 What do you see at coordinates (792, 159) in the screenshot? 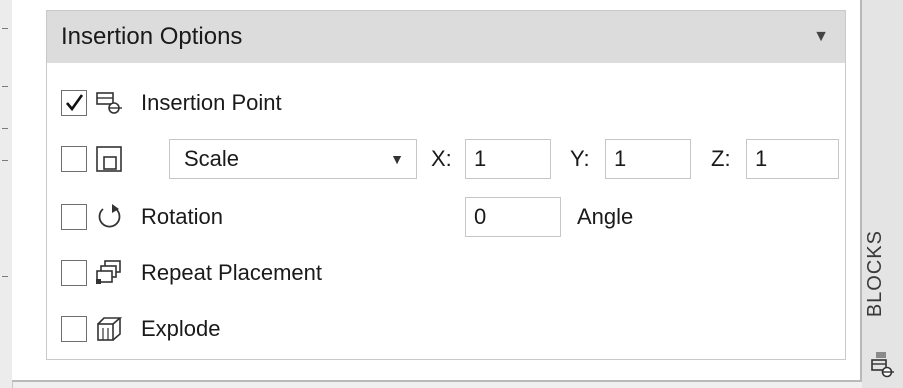
I see `scale-z-input: 1` at bounding box center [792, 159].